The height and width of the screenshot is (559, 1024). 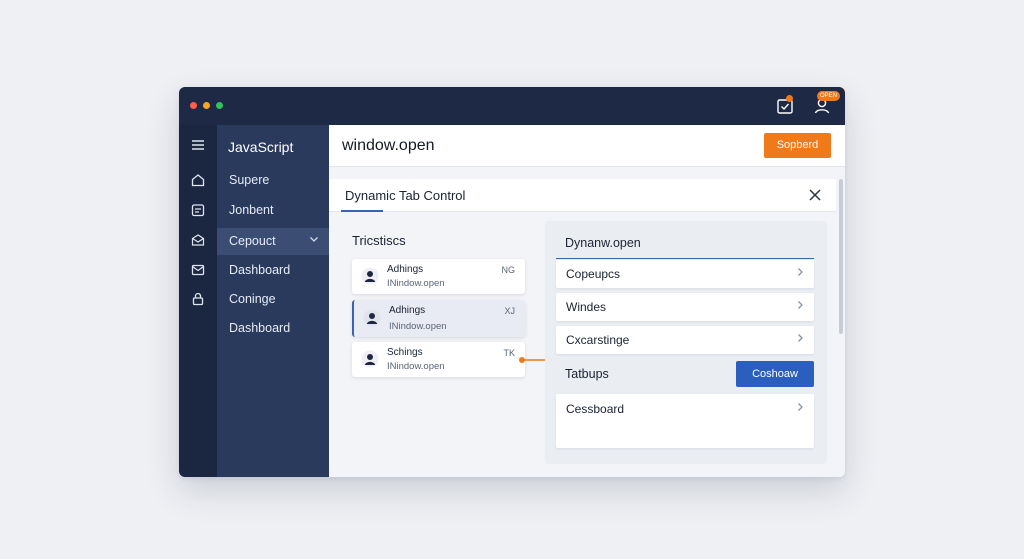 I want to click on option-label: Cxcarstinge, so click(x=598, y=340).